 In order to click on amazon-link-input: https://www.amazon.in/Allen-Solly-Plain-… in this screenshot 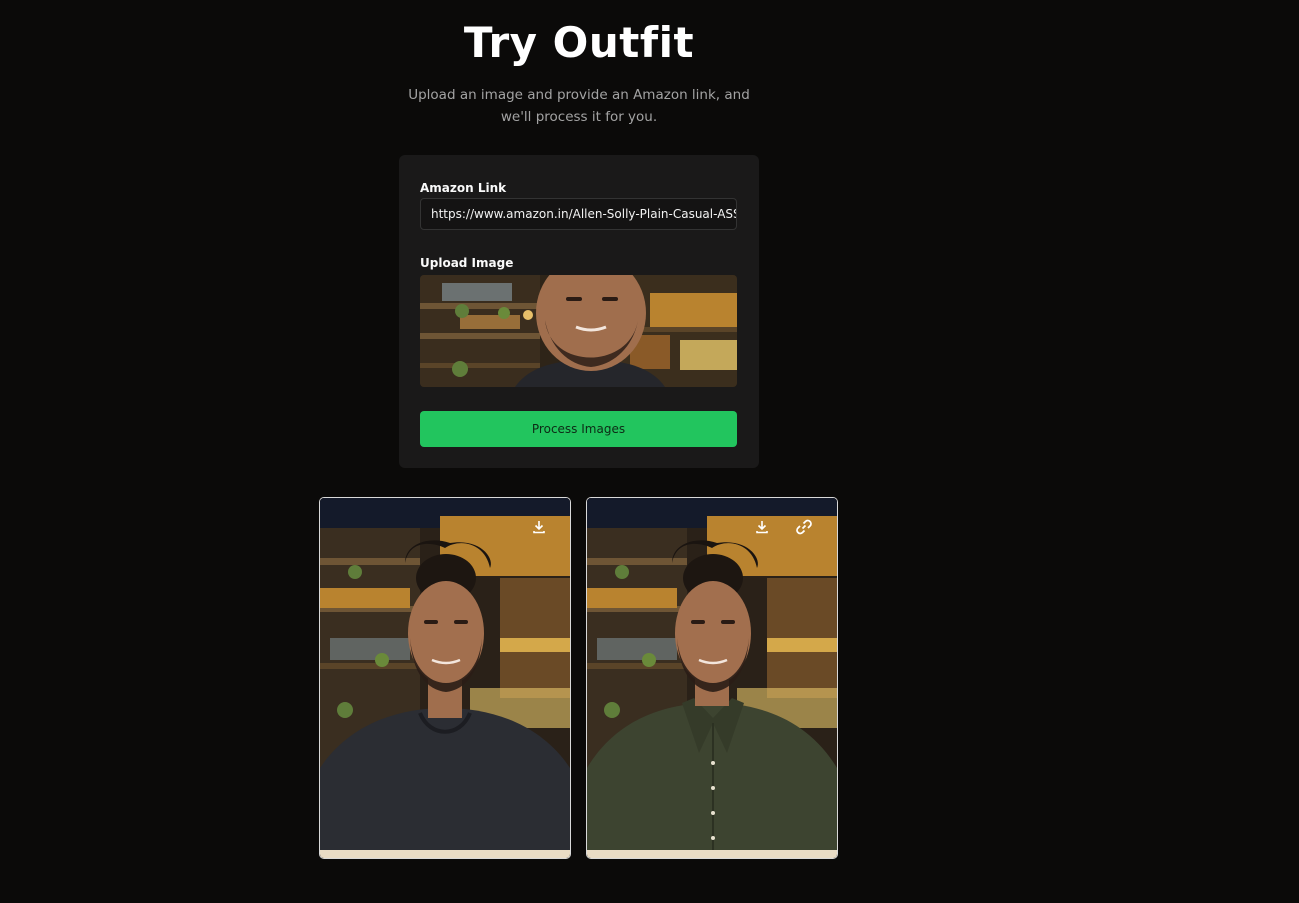, I will do `click(578, 214)`.